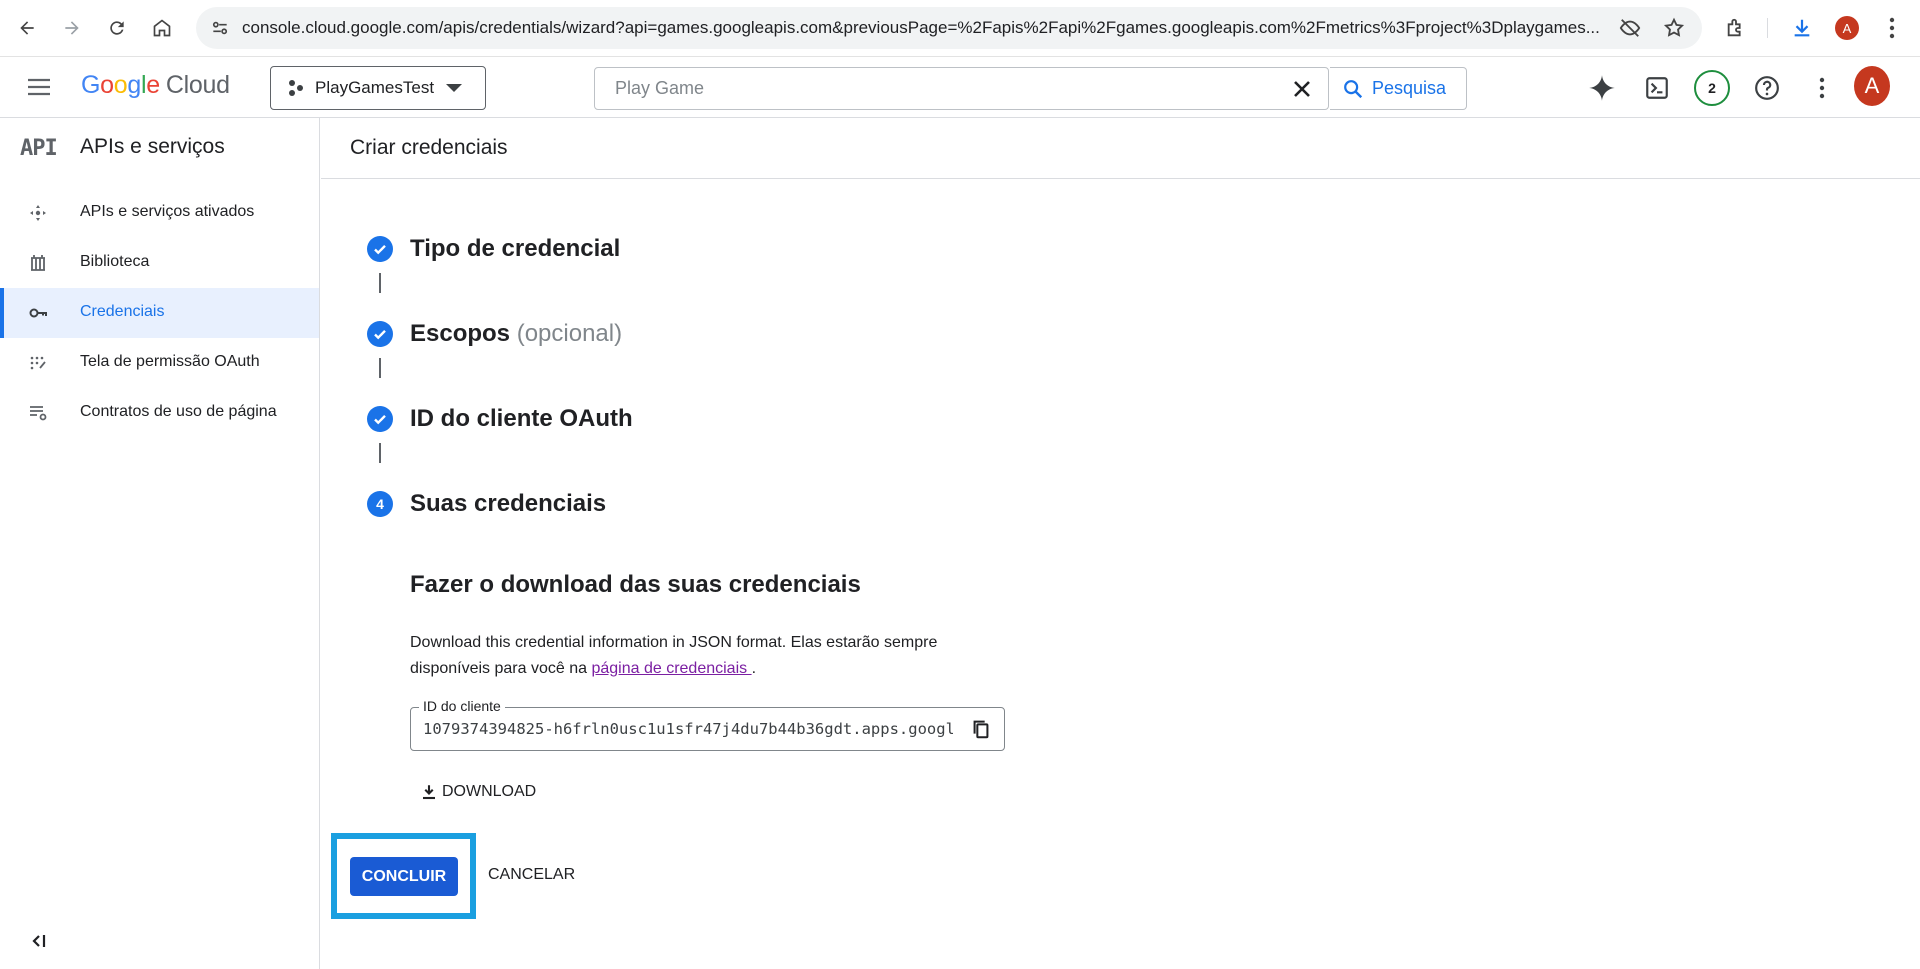 This screenshot has height=969, width=1920. I want to click on sidebar-item-label: Biblioteca, so click(115, 261).